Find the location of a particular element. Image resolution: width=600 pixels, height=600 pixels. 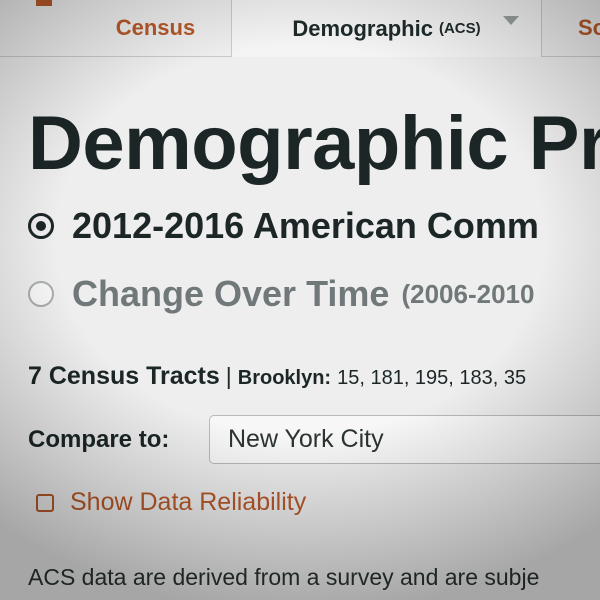

option-change-over-time: Change Over Time (2006-2010 is located at coordinates (281, 294).